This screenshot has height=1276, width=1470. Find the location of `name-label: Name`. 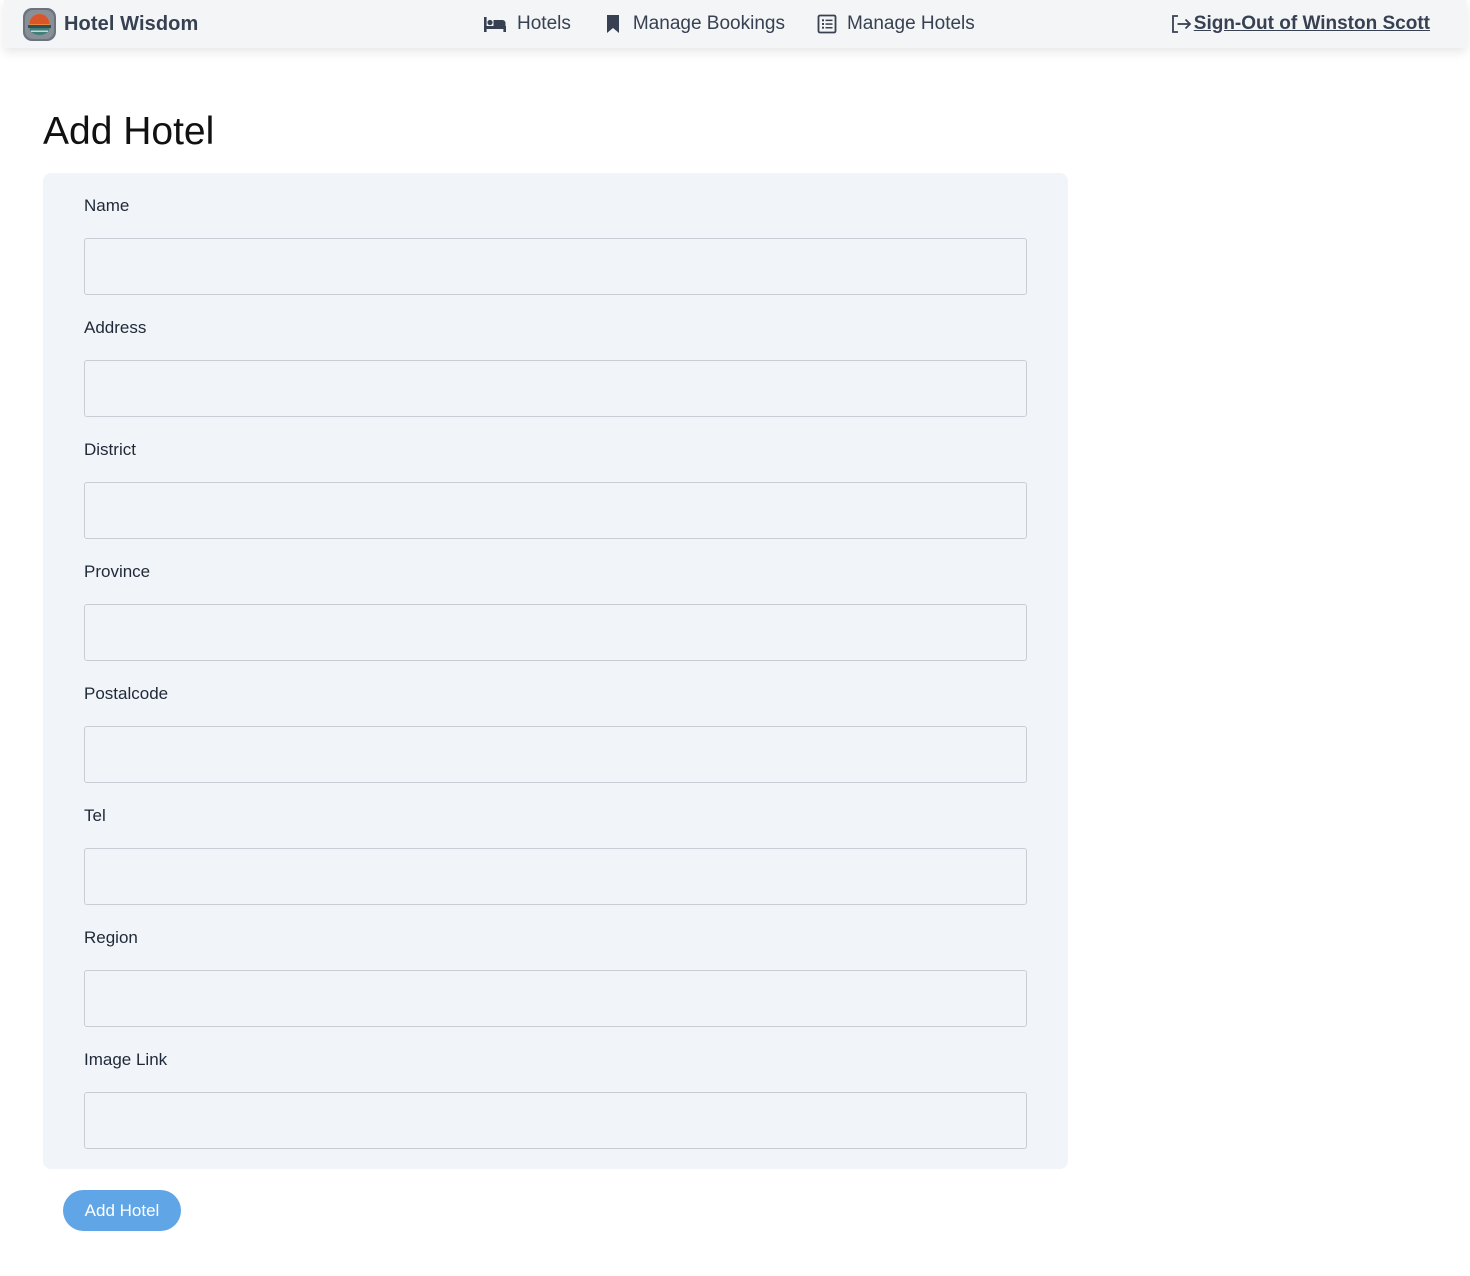

name-label: Name is located at coordinates (107, 205).